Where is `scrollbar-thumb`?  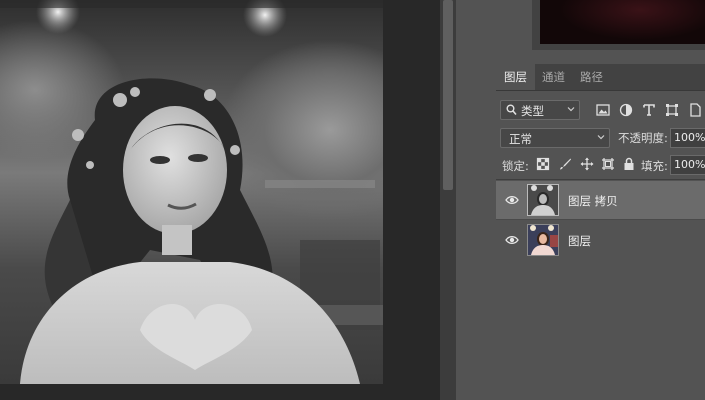 scrollbar-thumb is located at coordinates (448, 95).